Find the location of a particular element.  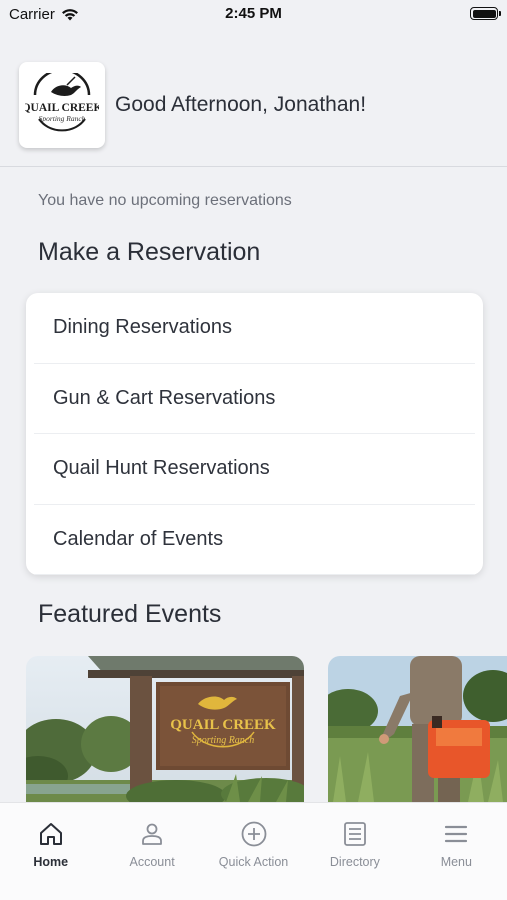

club-logo: QUAIL CREEK Sporting Ranch is located at coordinates (62, 105).